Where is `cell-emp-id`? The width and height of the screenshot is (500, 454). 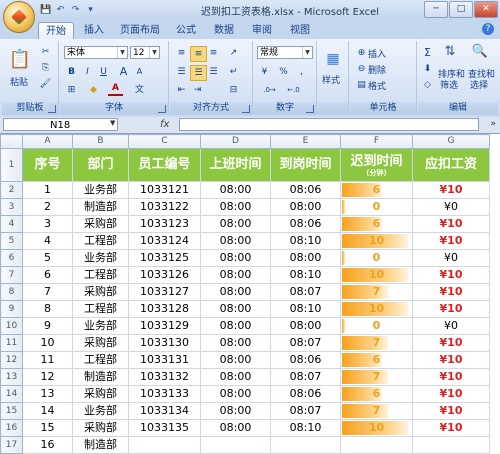
cell-emp-id is located at coordinates (164, 445).